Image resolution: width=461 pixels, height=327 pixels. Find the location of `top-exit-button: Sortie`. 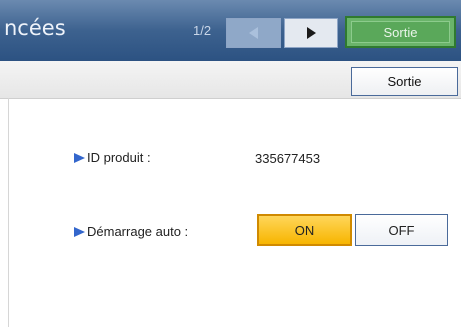

top-exit-button: Sortie is located at coordinates (400, 32).